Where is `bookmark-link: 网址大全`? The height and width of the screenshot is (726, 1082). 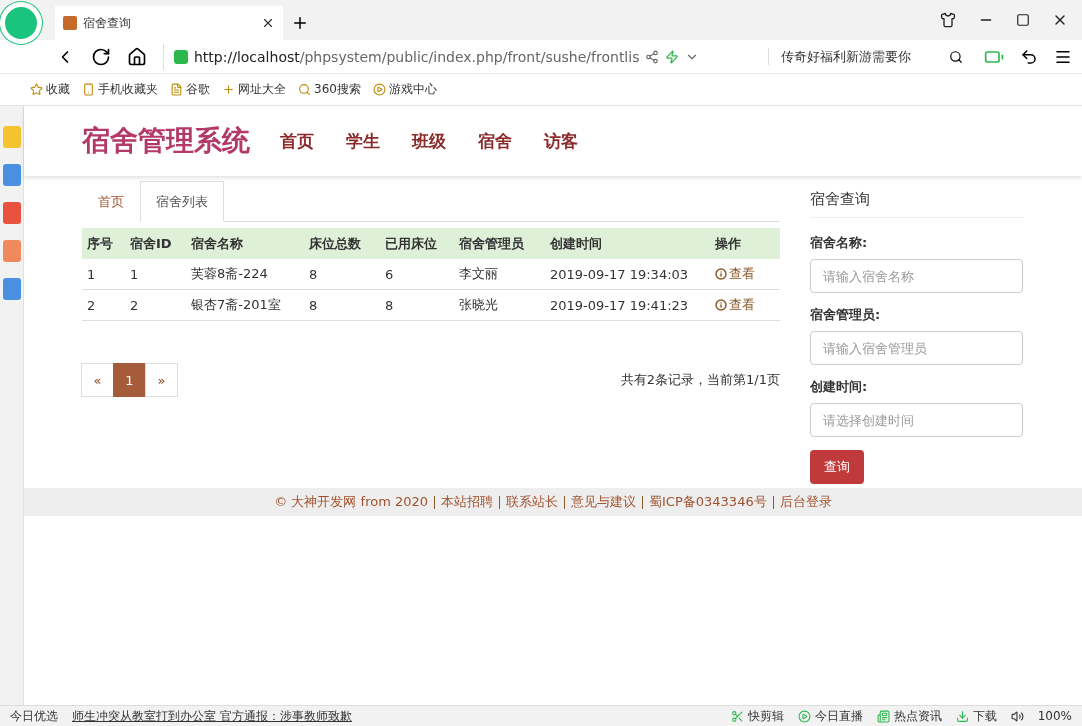 bookmark-link: 网址大全 is located at coordinates (254, 89).